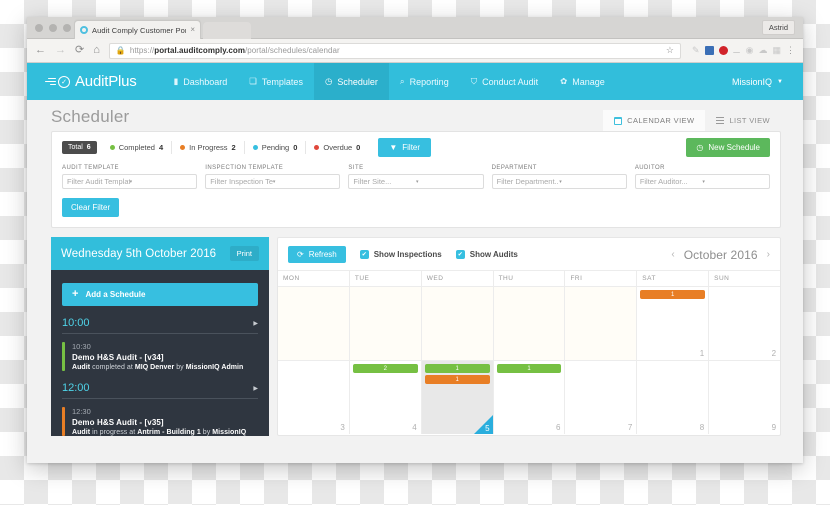 The height and width of the screenshot is (505, 830). I want to click on account-menu: MissionIQ ▼, so click(767, 81).